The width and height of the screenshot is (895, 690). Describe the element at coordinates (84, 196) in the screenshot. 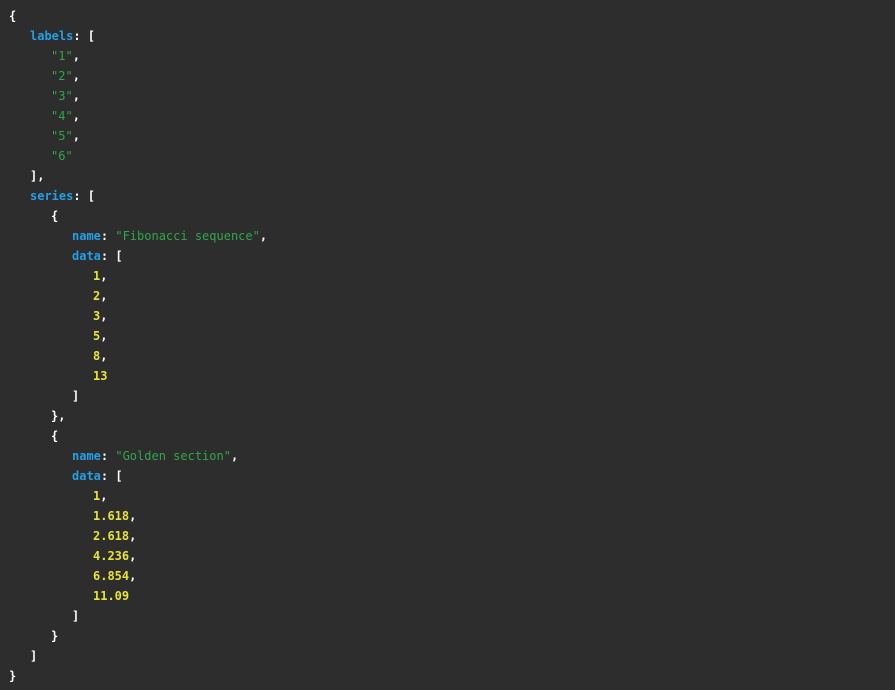

I see `series-array-open: : [` at that location.